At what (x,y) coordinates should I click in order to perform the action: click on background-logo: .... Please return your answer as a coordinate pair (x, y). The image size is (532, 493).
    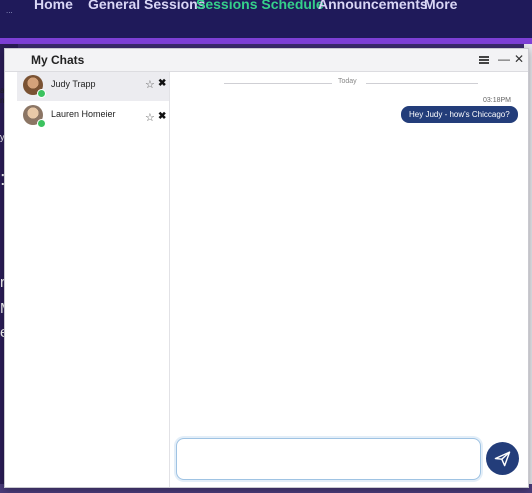
    Looking at the image, I should click on (9, 10).